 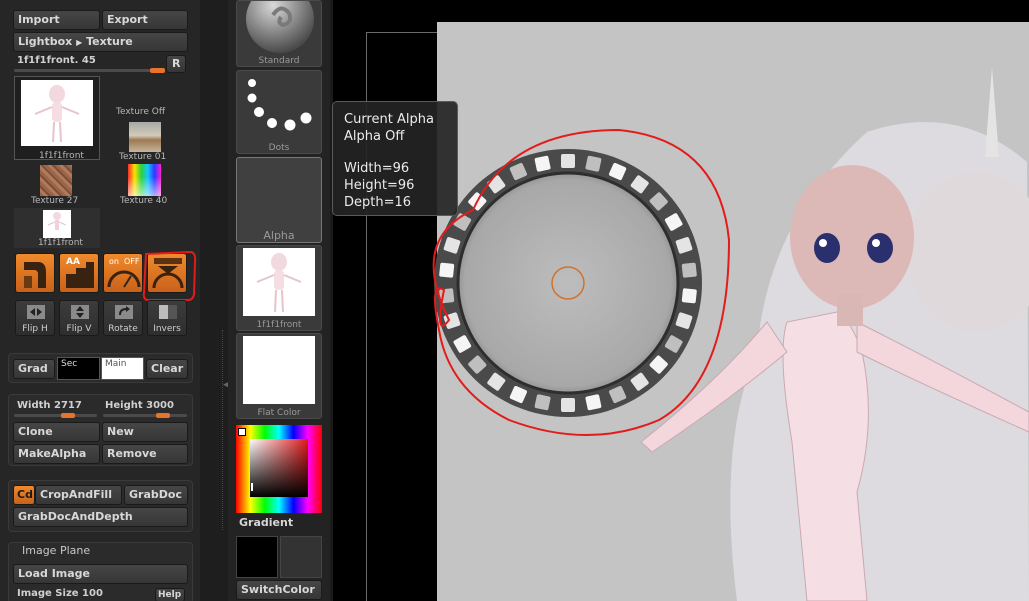 What do you see at coordinates (67, 415) in the screenshot?
I see `width-slider-knob` at bounding box center [67, 415].